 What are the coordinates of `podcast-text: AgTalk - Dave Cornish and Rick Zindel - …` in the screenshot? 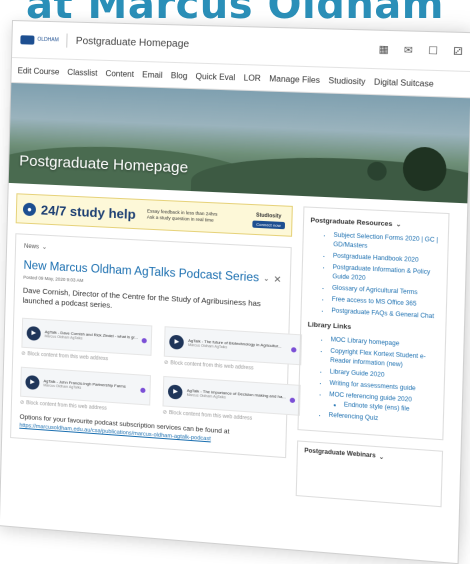 It's located at (91, 337).